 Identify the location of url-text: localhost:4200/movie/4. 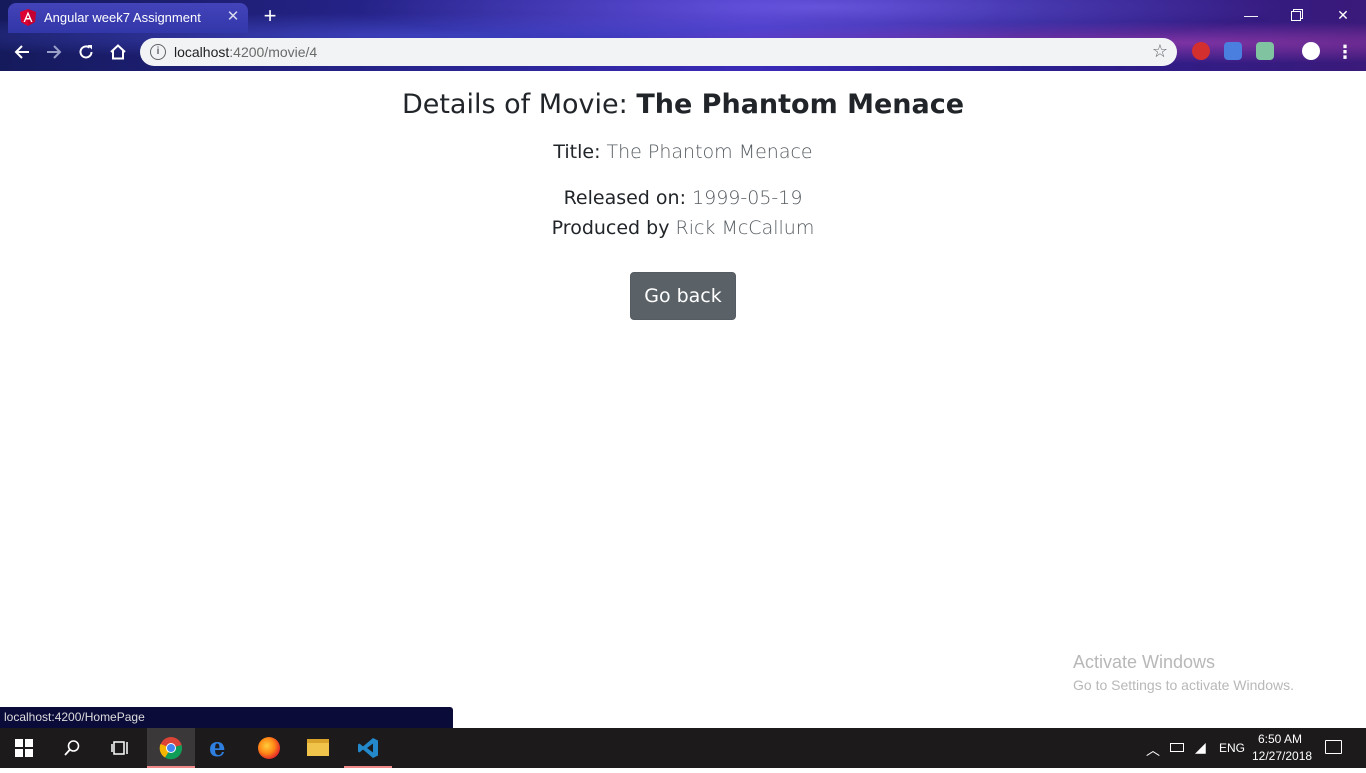
(245, 52).